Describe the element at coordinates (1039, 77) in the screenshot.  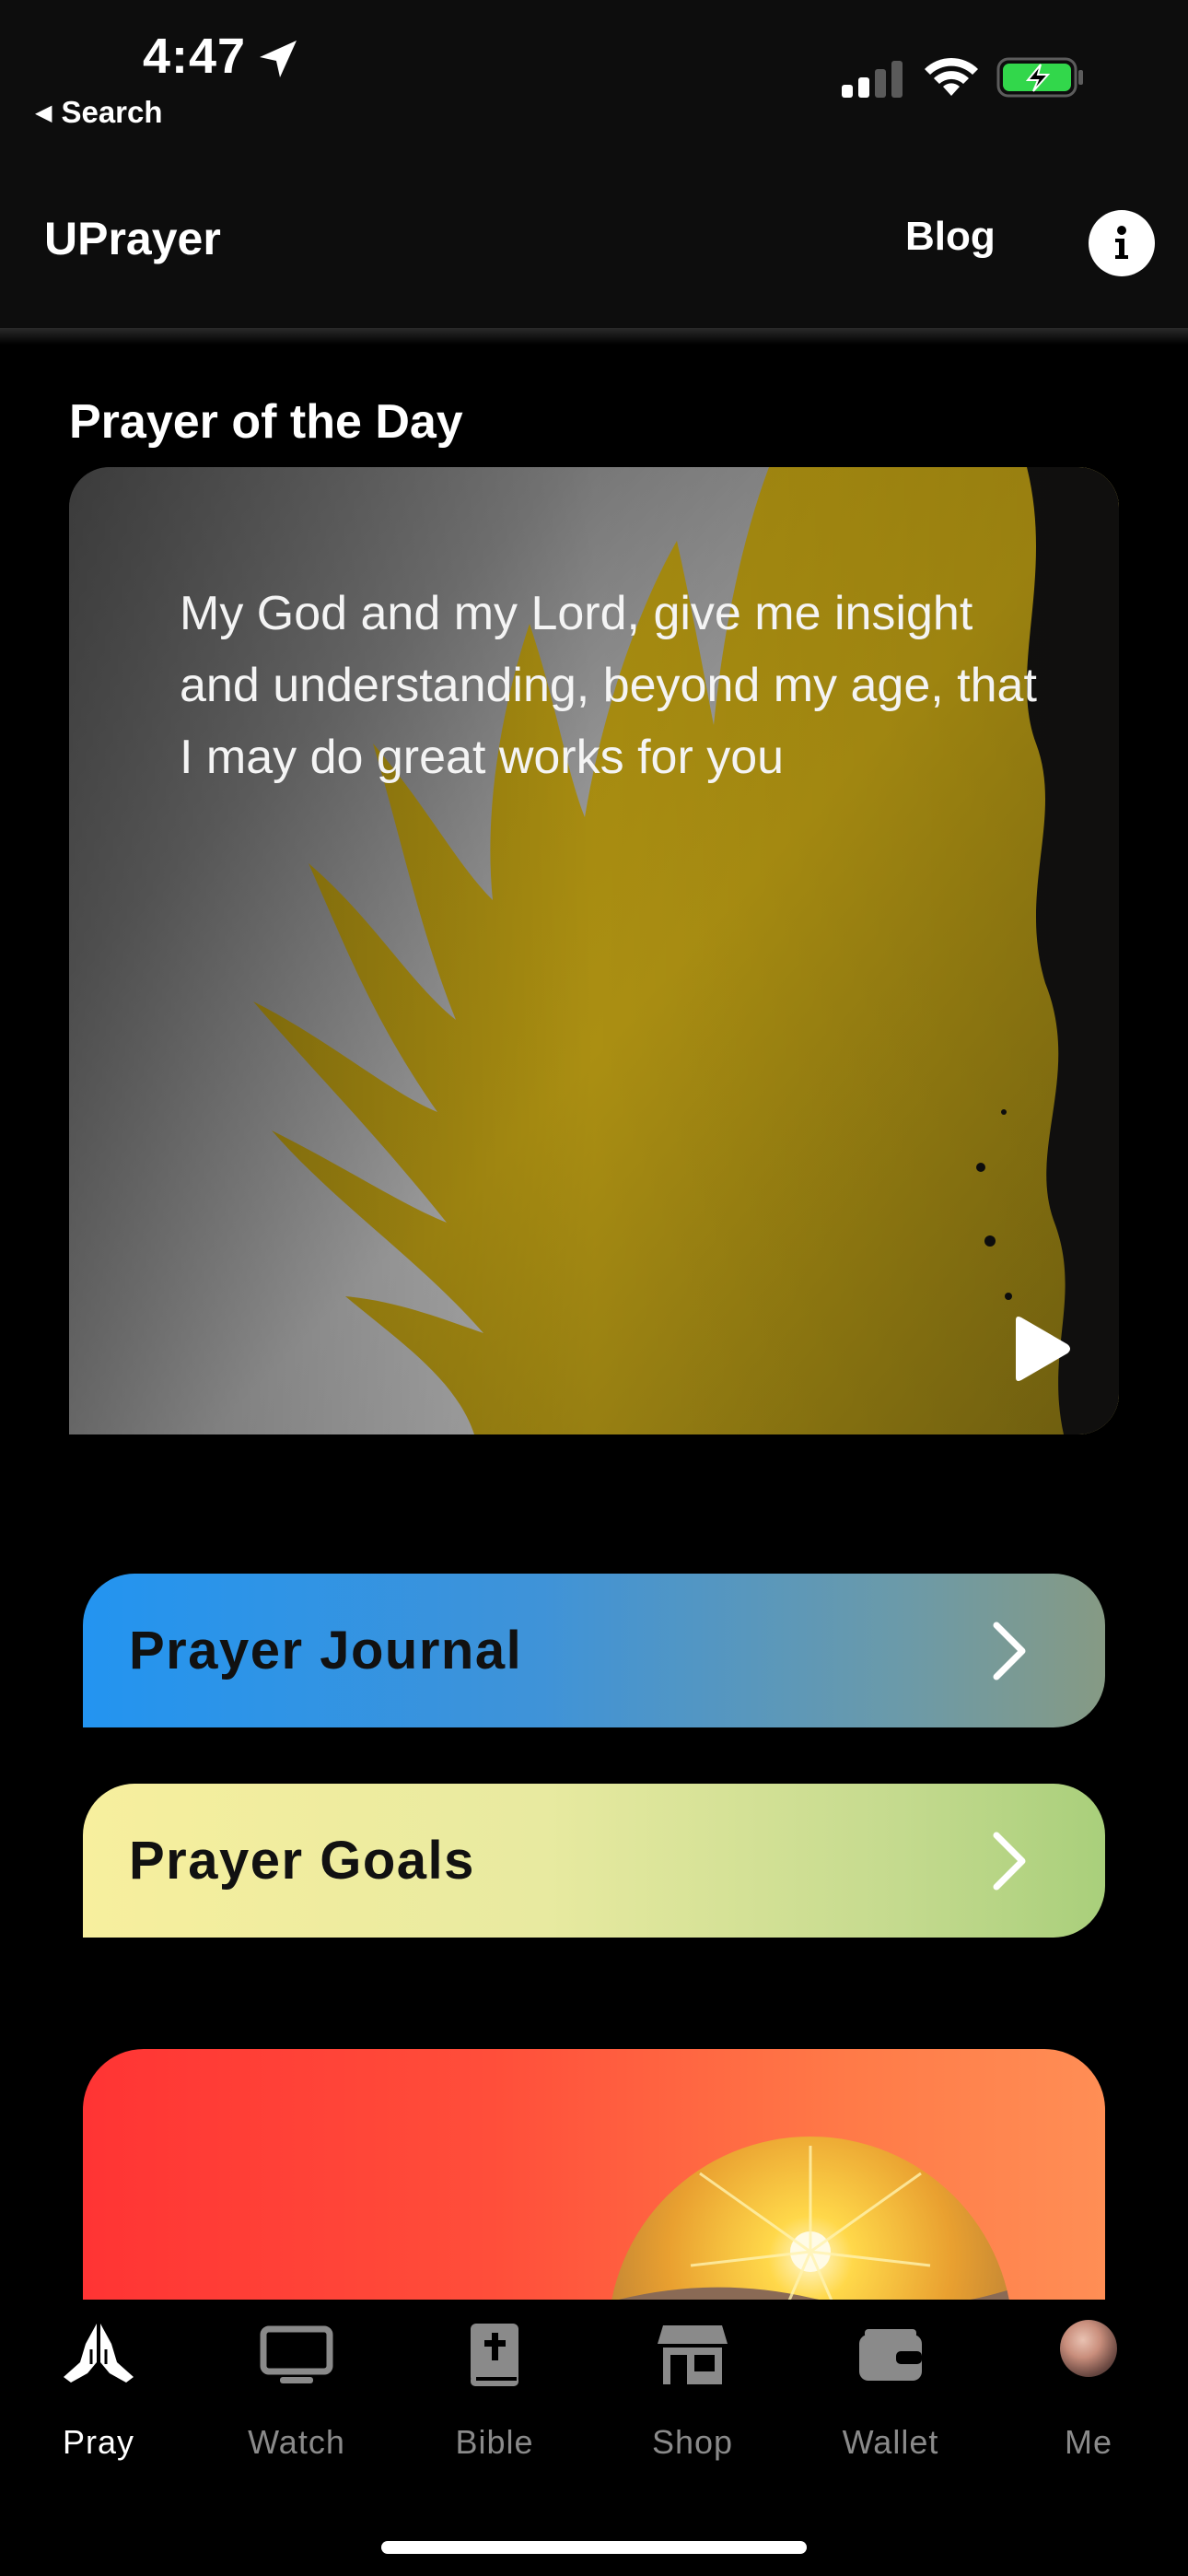
I see `battery-charging-icon` at that location.